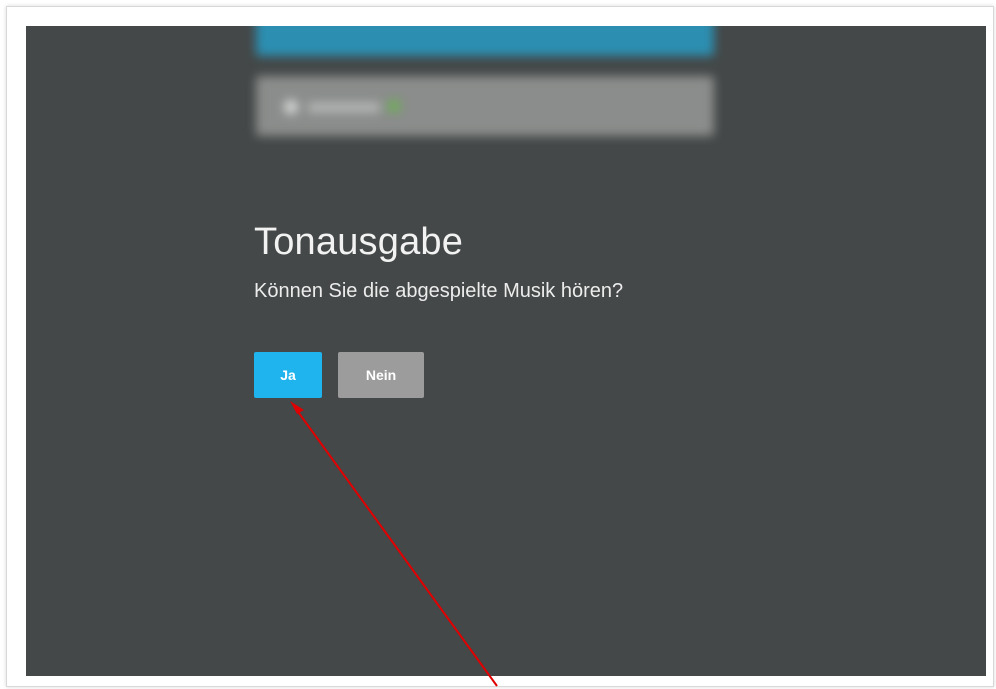  I want to click on blurred-status-icon, so click(291, 107).